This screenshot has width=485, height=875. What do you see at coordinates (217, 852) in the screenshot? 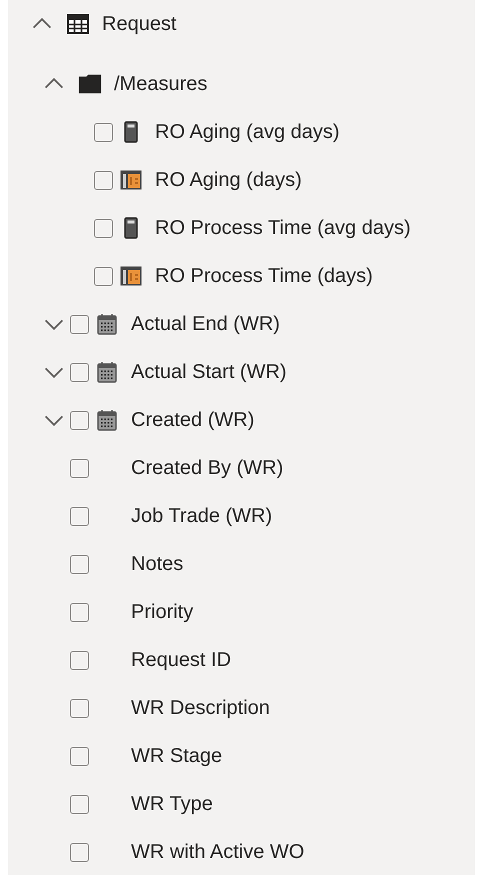
I see `field-name: WR with Active WO` at bounding box center [217, 852].